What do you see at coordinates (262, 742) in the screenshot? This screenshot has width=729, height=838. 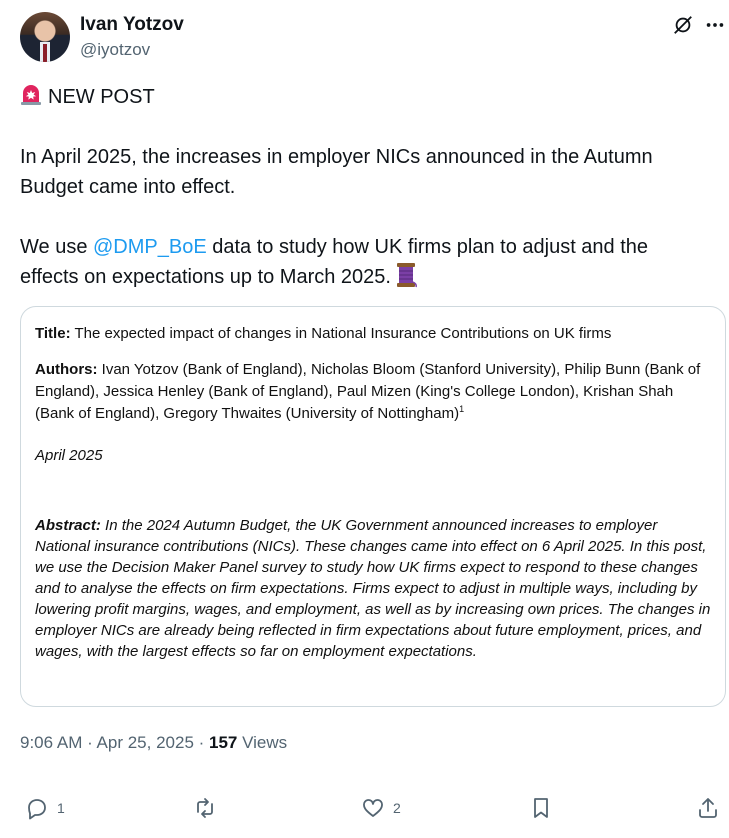 I see `views-label: Views` at bounding box center [262, 742].